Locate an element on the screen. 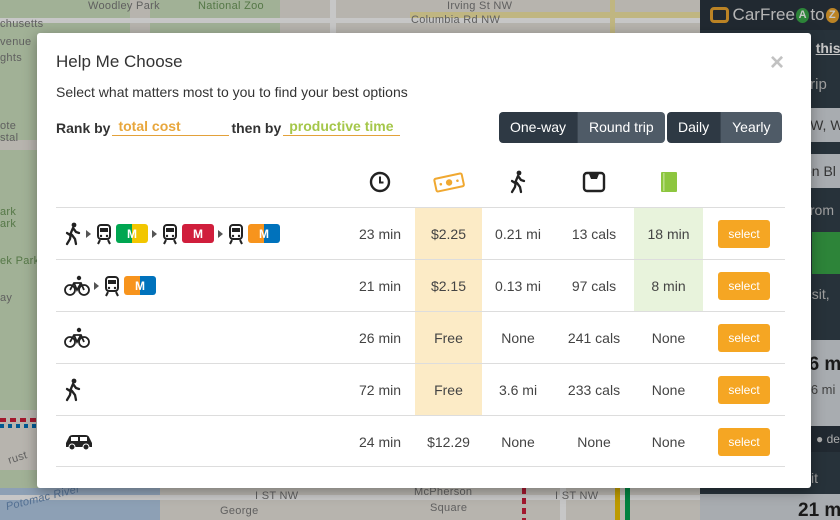 The width and height of the screenshot is (840, 520). cost: $12.29 is located at coordinates (448, 441).